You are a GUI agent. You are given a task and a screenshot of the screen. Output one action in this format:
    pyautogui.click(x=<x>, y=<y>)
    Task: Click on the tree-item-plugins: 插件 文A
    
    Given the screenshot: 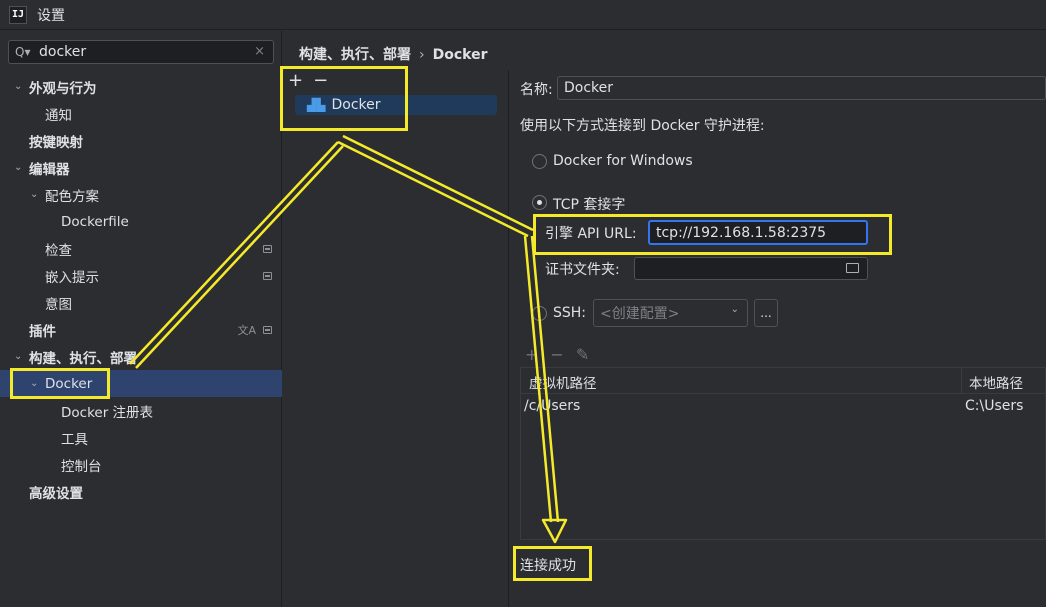 What is the action you would take?
    pyautogui.click(x=141, y=329)
    